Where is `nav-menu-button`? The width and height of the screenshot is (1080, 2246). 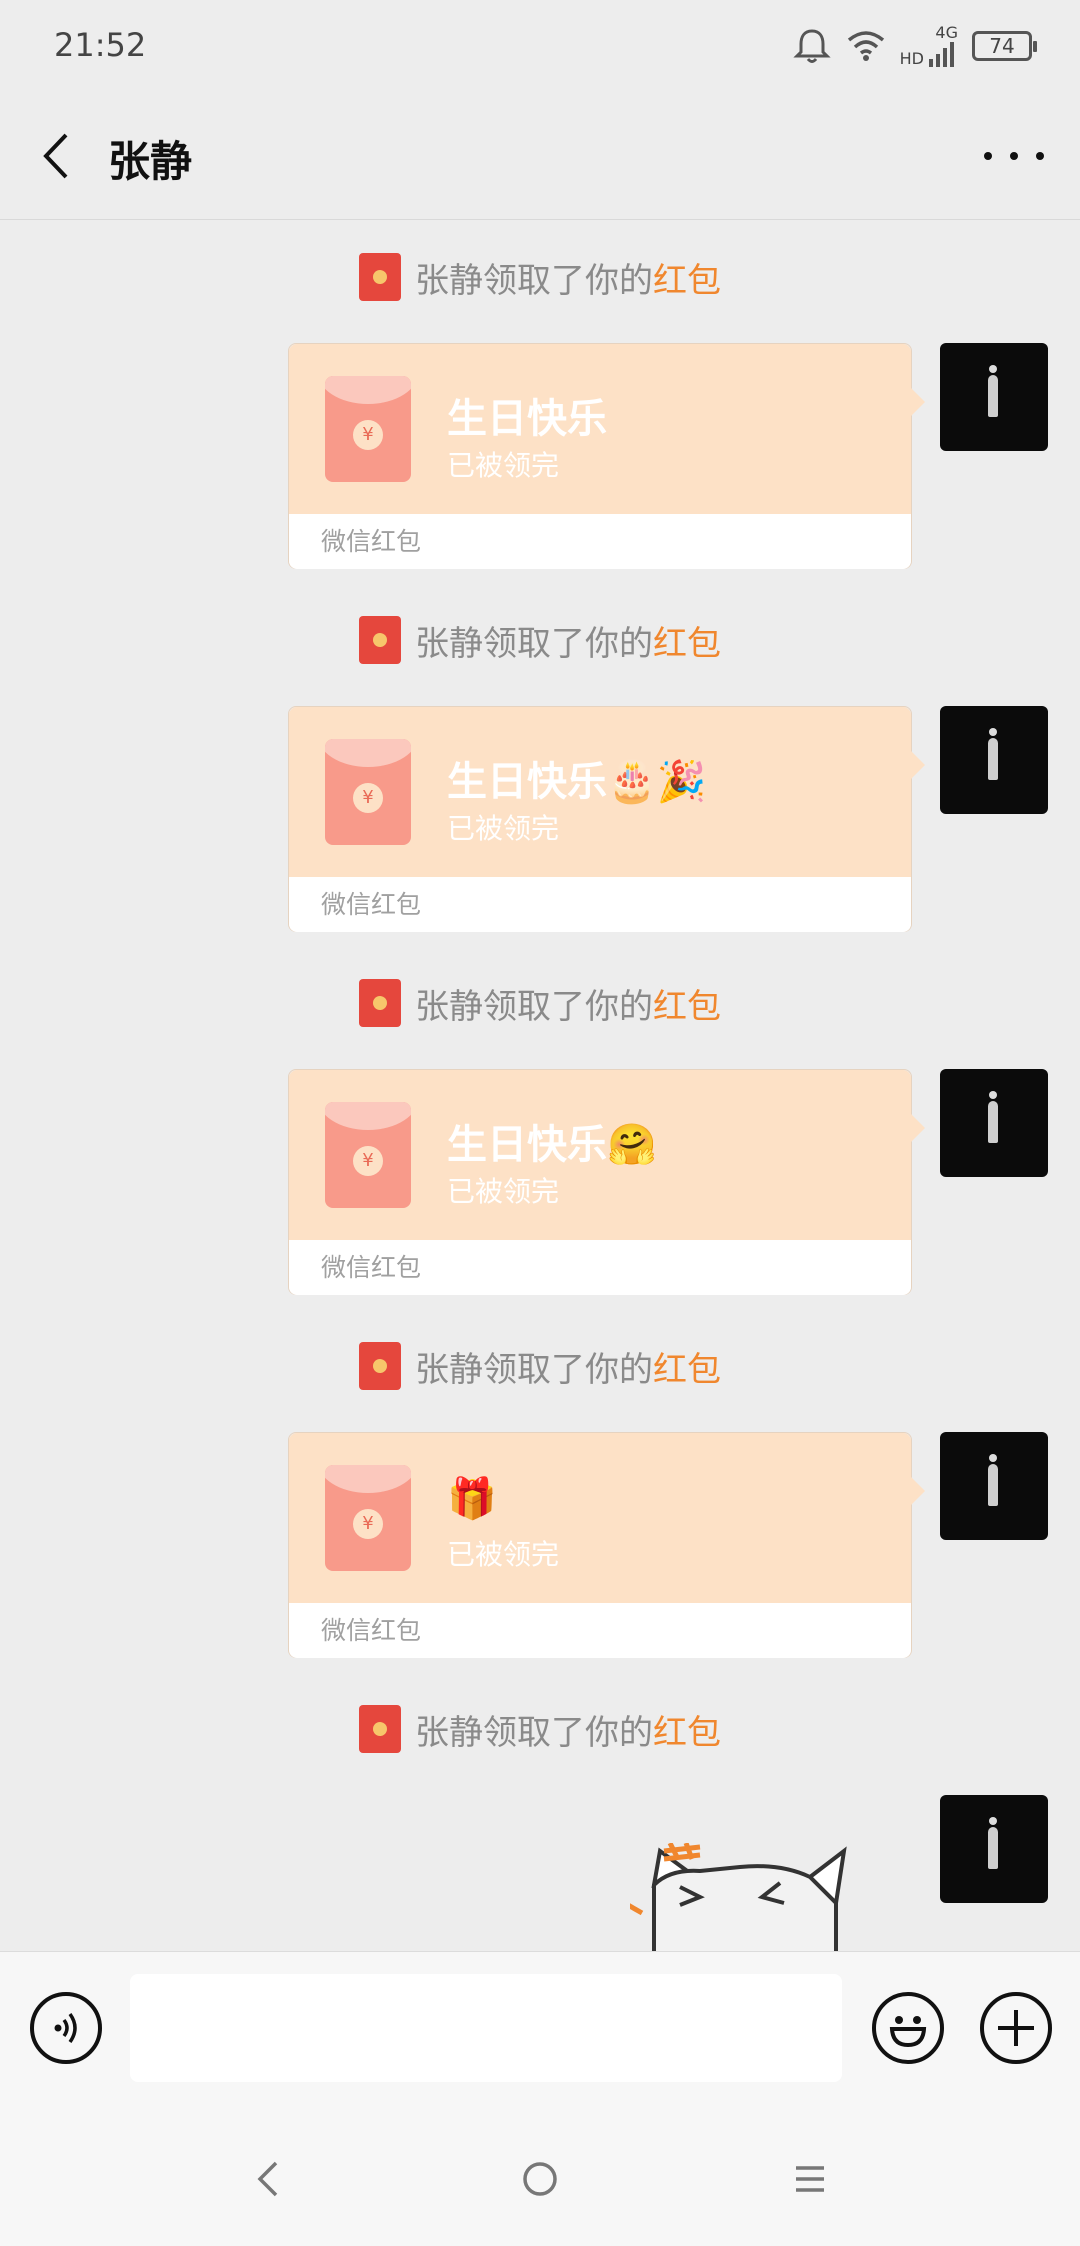 nav-menu-button is located at coordinates (810, 2179).